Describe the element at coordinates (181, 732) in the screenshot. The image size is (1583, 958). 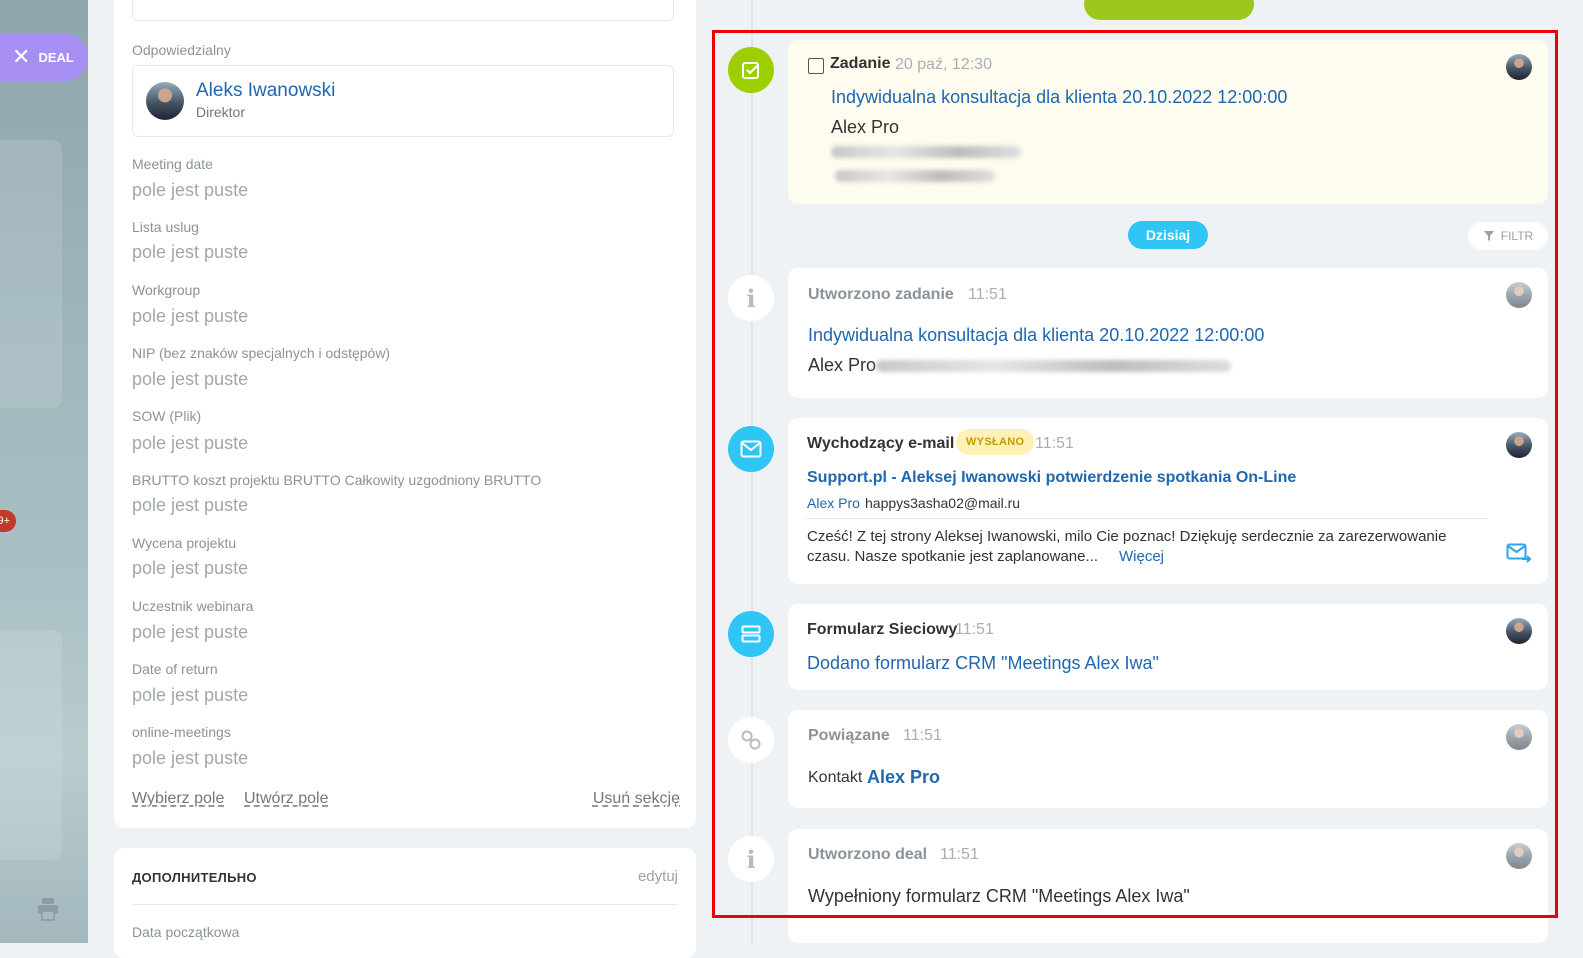
I see `field-label: online-meetings` at that location.